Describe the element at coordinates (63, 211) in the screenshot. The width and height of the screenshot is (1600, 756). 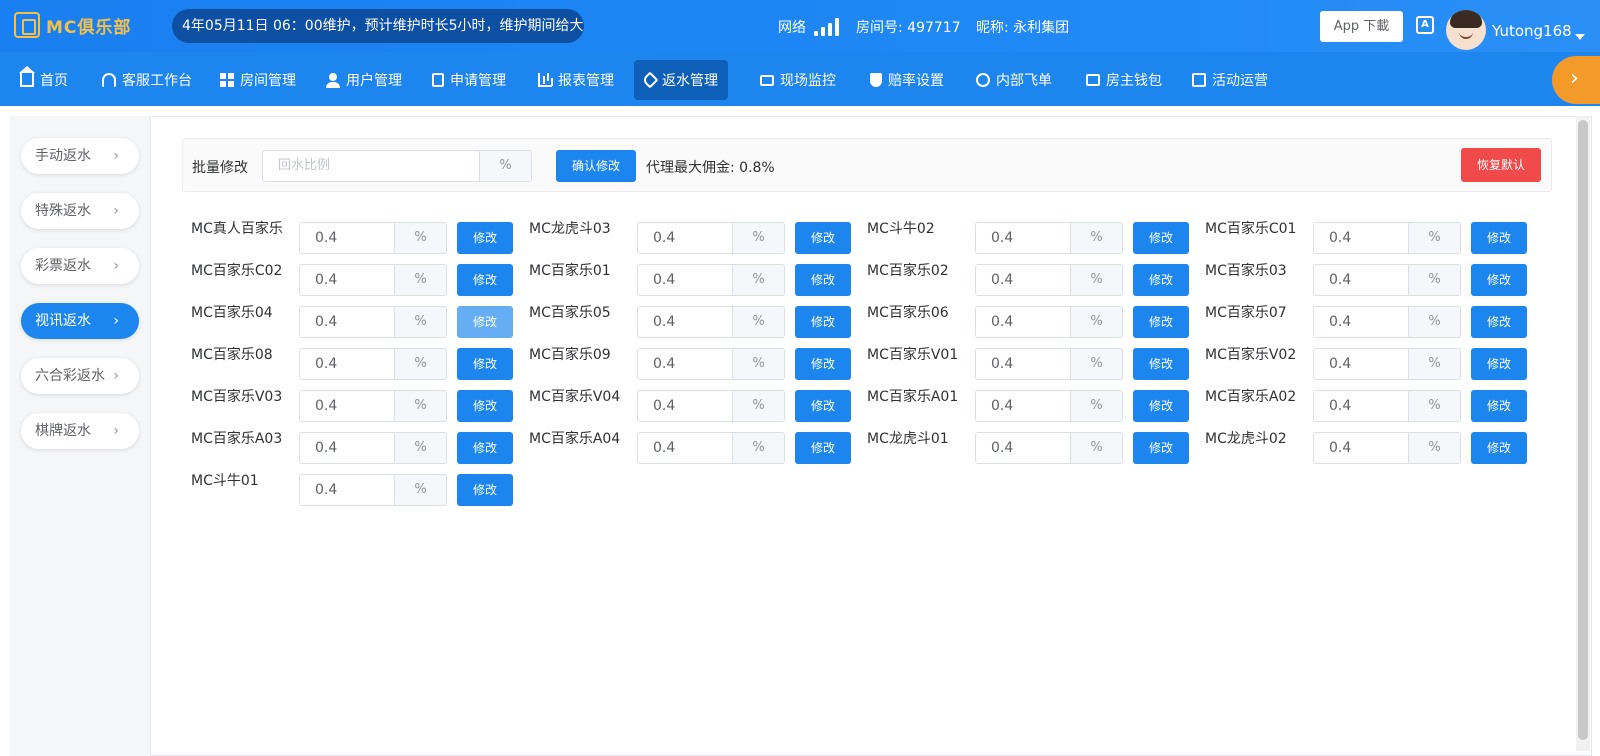
I see `sidebar-item-label: 特殊返水` at that location.